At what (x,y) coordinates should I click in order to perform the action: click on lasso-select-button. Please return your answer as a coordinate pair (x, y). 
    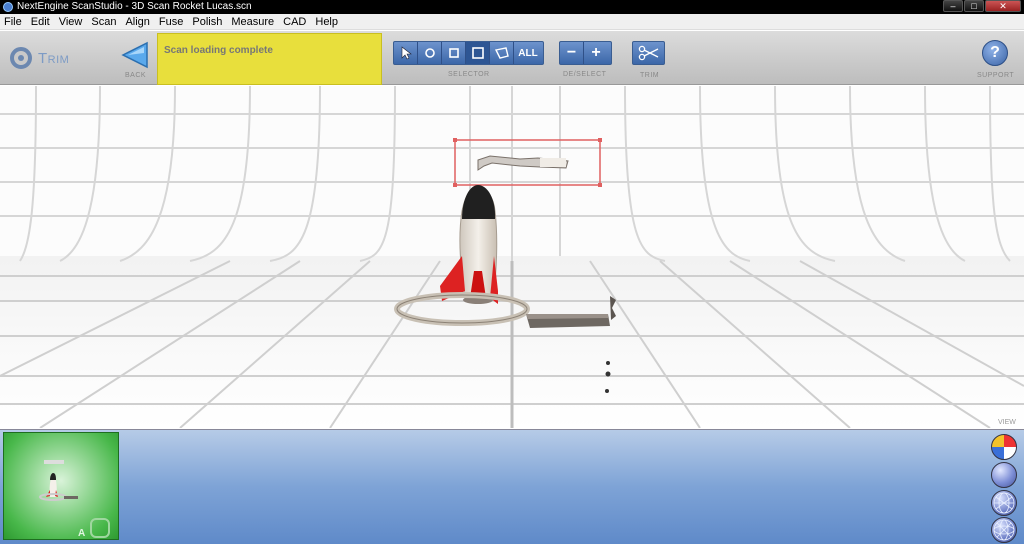
    Looking at the image, I should click on (502, 53).